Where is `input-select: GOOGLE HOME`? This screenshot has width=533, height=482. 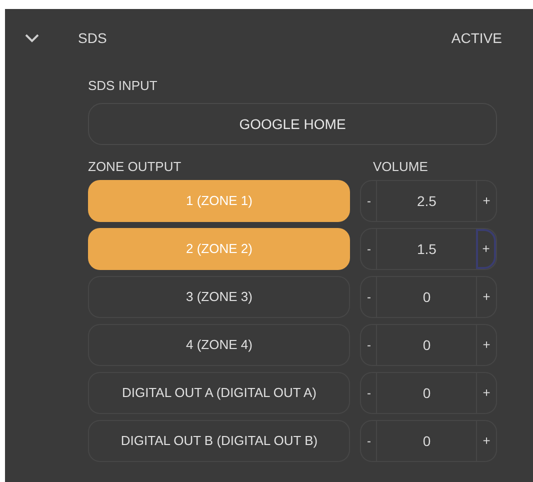 input-select: GOOGLE HOME is located at coordinates (292, 124).